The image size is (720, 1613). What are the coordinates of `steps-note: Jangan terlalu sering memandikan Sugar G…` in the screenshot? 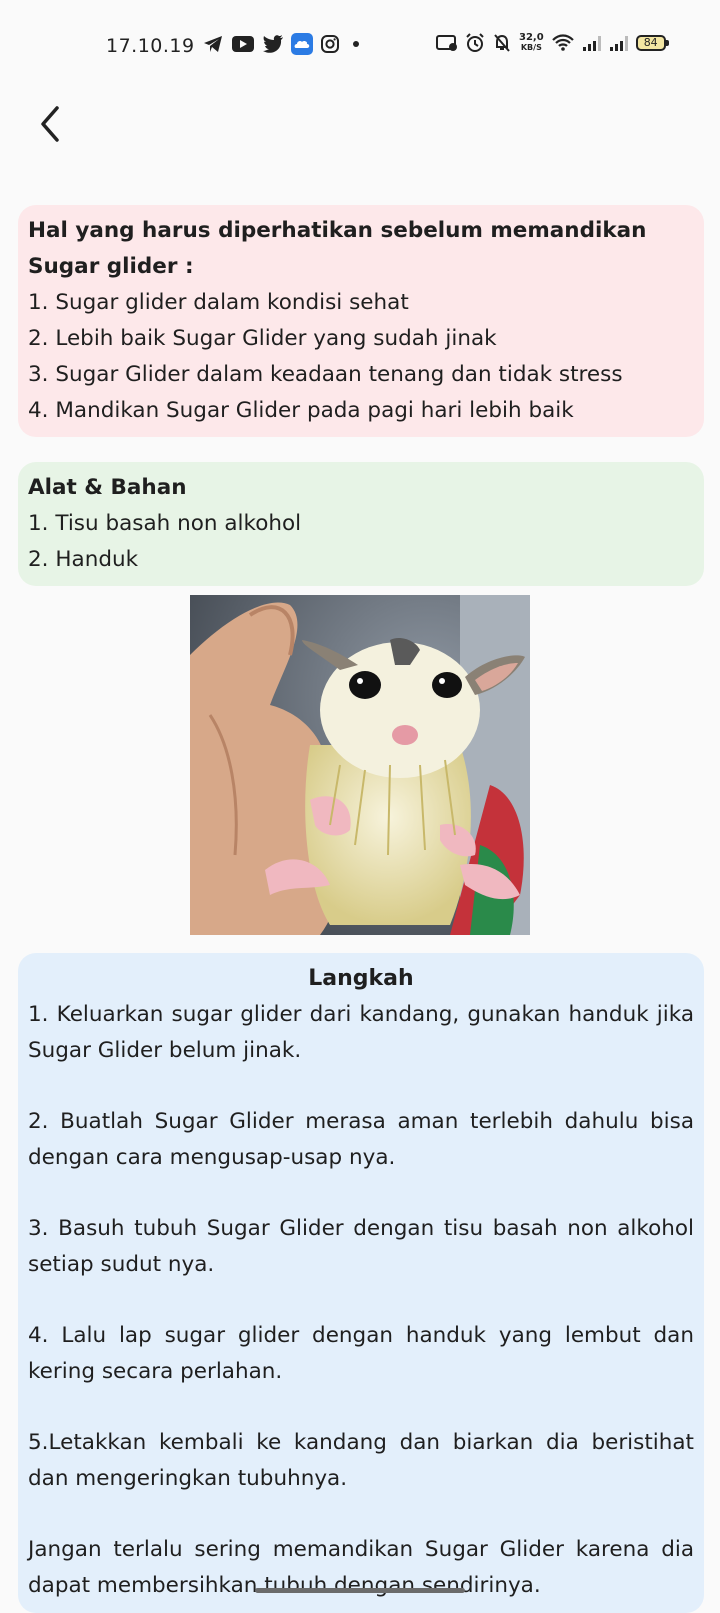 It's located at (361, 1567).